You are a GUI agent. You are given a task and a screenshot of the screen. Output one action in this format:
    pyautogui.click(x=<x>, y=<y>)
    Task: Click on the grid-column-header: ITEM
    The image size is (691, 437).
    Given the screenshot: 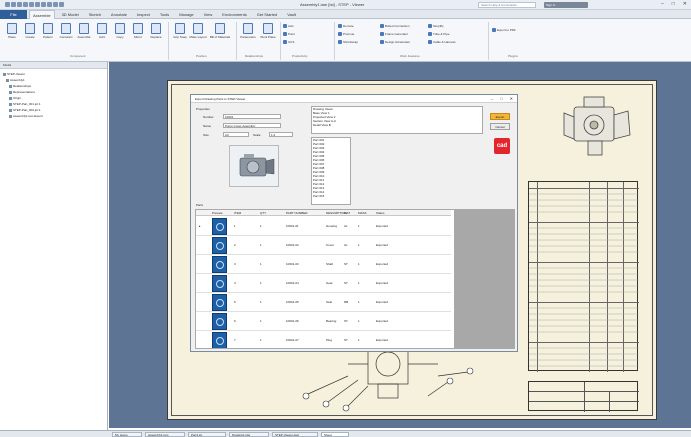 What is the action you would take?
    pyautogui.click(x=237, y=213)
    